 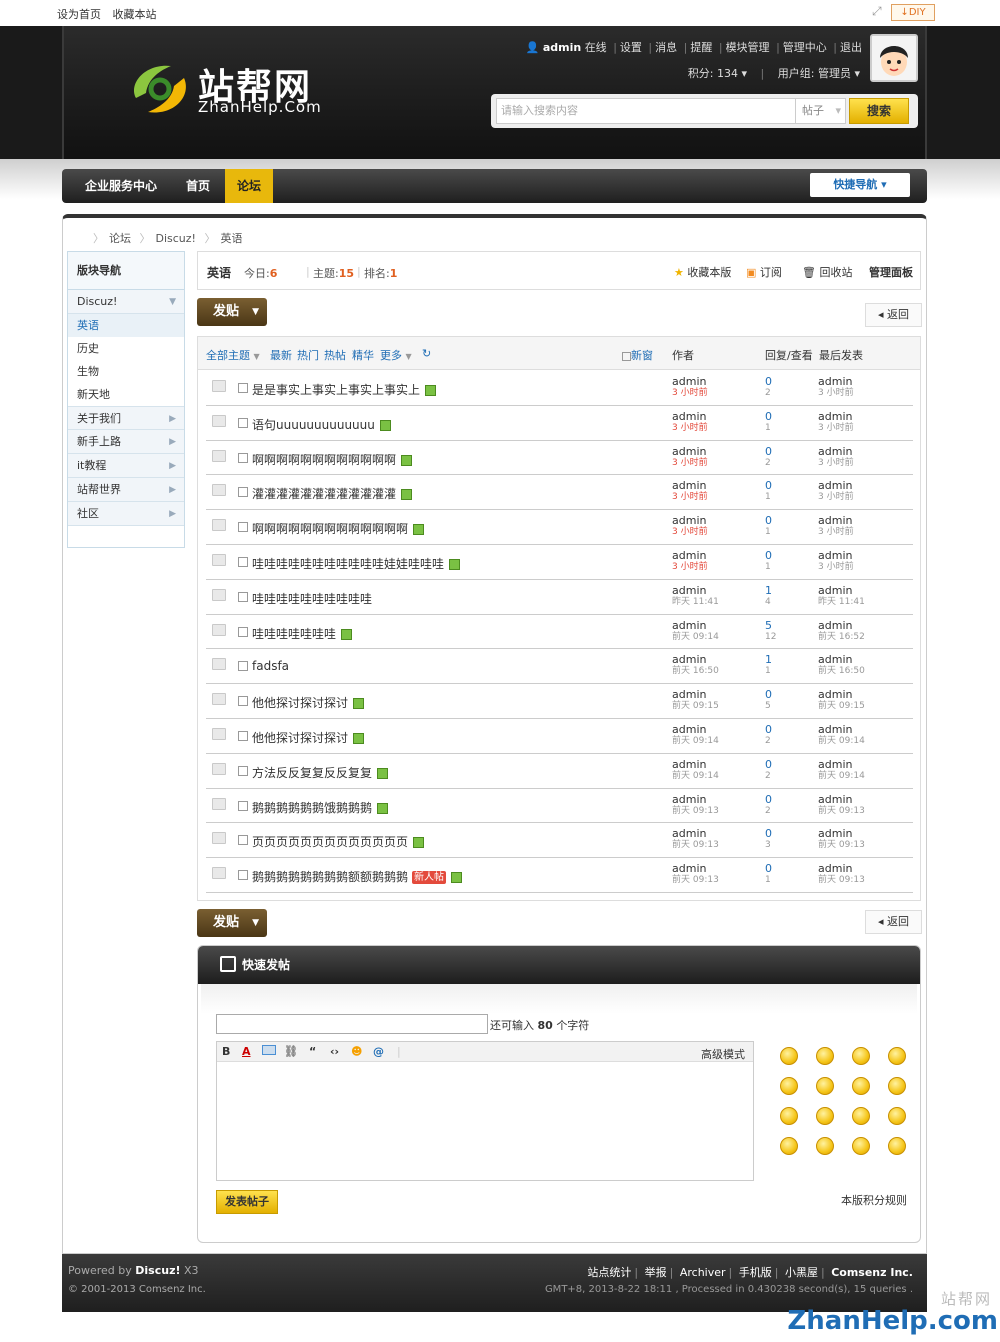 What do you see at coordinates (562, 47) in the screenshot?
I see `username-link: admin` at bounding box center [562, 47].